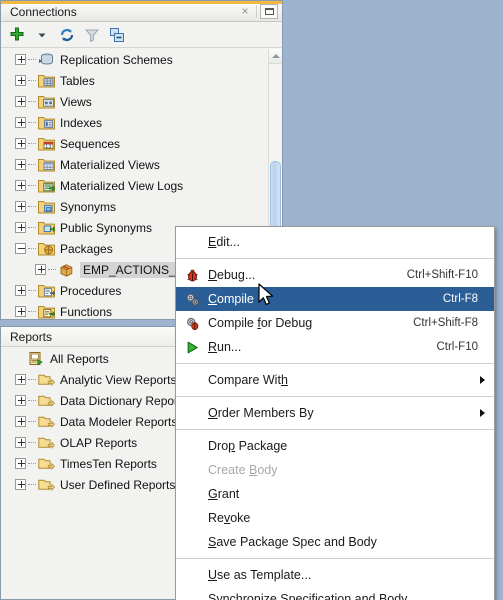 This screenshot has height=600, width=503. Describe the element at coordinates (31, 337) in the screenshot. I see `reports-panel-title: Reports` at that location.